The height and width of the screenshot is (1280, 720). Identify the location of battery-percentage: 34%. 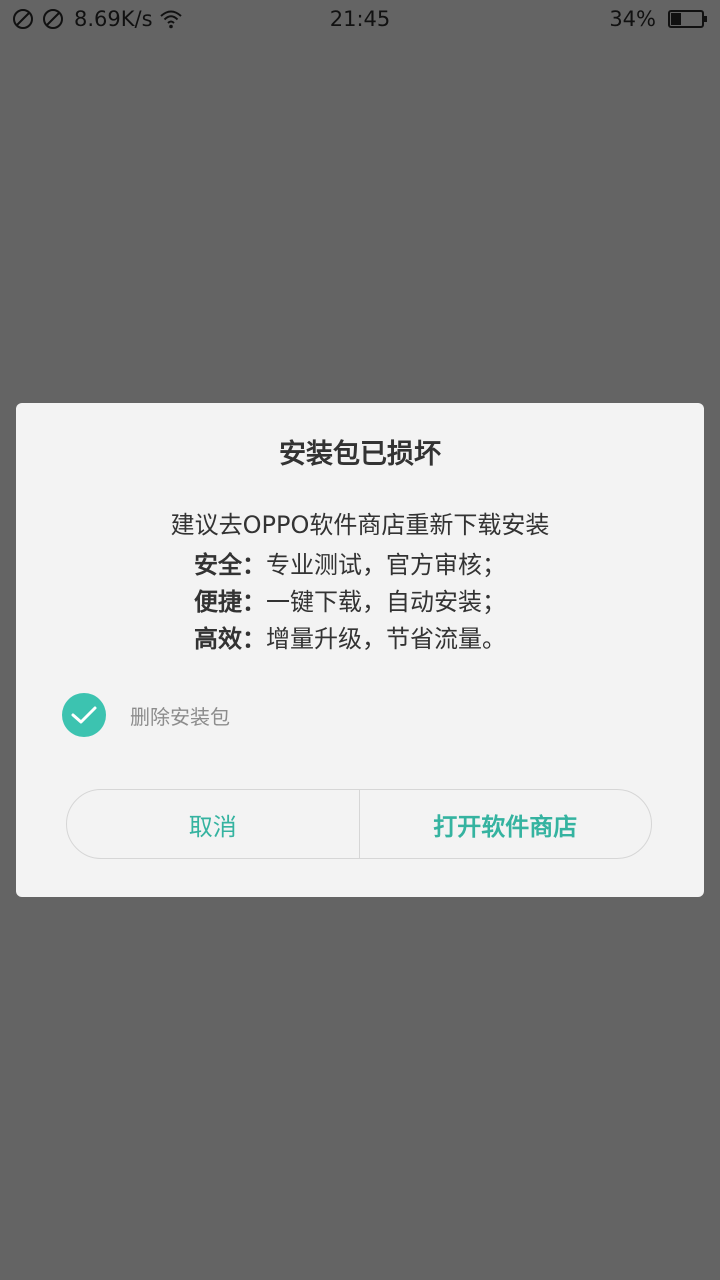
(632, 19).